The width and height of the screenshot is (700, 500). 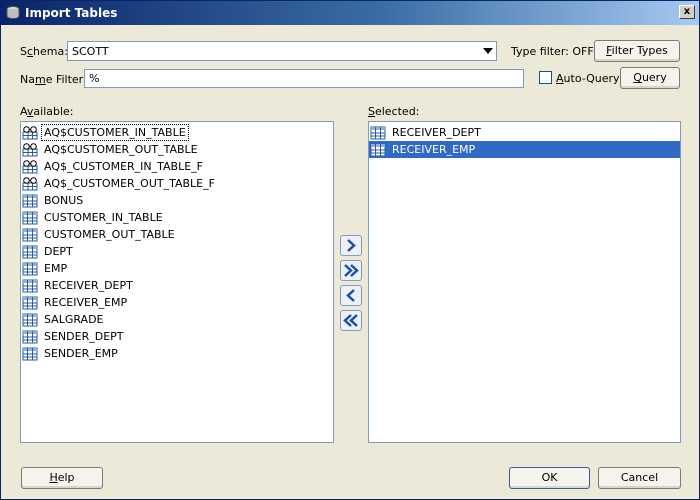 I want to click on move-left-button, so click(x=351, y=295).